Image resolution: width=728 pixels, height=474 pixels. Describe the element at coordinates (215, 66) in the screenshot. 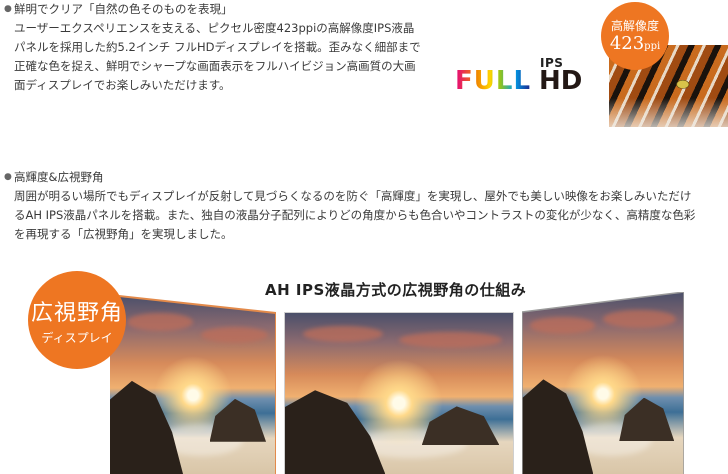

I see `feature-clarity-line: 正確な色を捉え、鮮明でシャープな画面表示をフルハイビジョン高画質の大画` at that location.